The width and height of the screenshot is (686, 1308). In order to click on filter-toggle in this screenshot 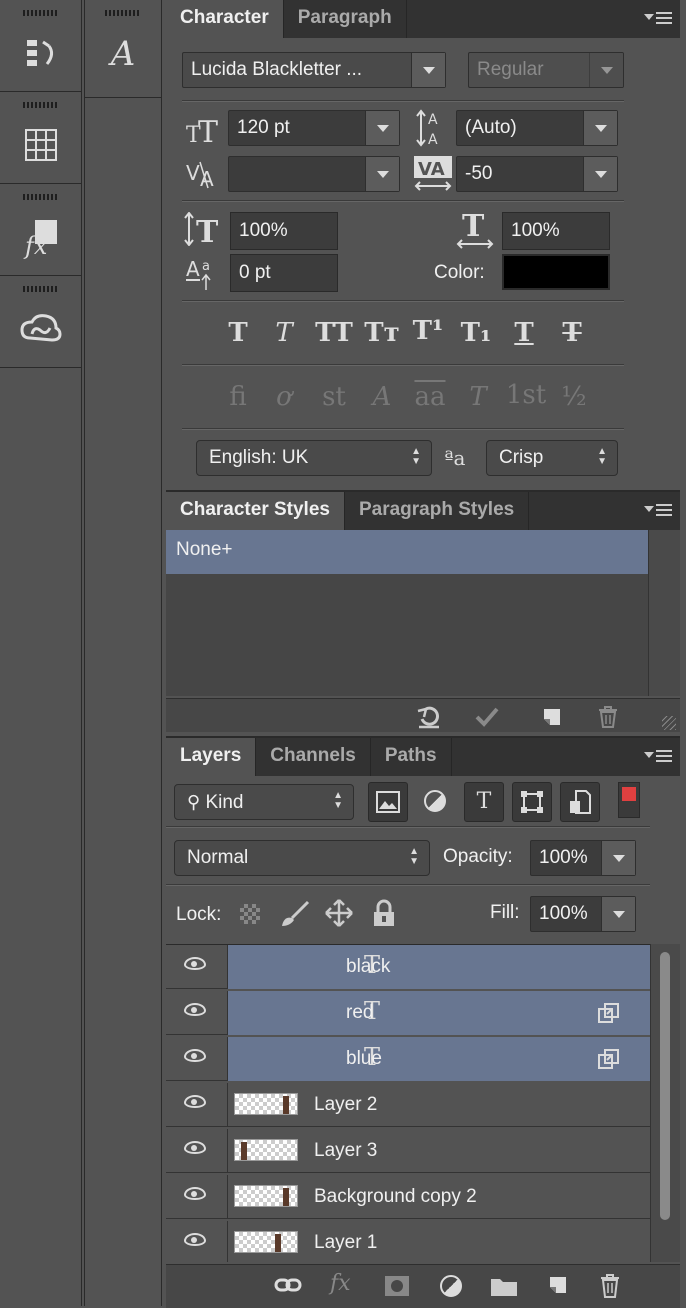, I will do `click(629, 800)`.